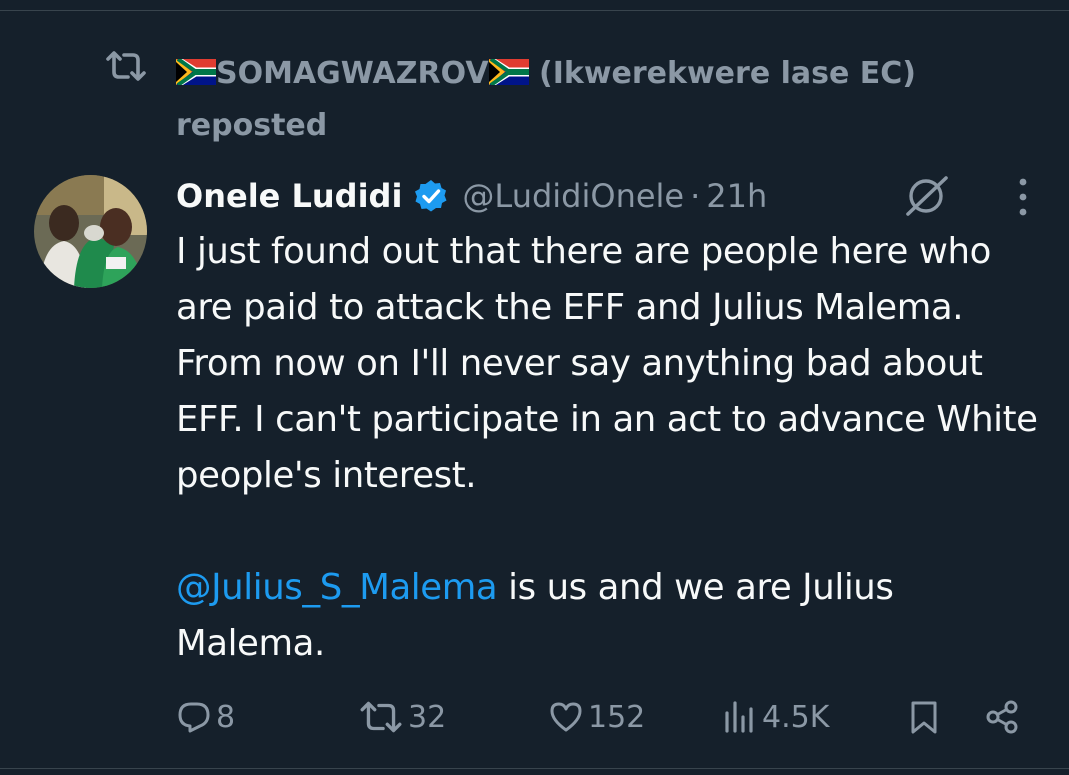 The height and width of the screenshot is (775, 1069). I want to click on author-handle: @LudidiOnele, so click(573, 196).